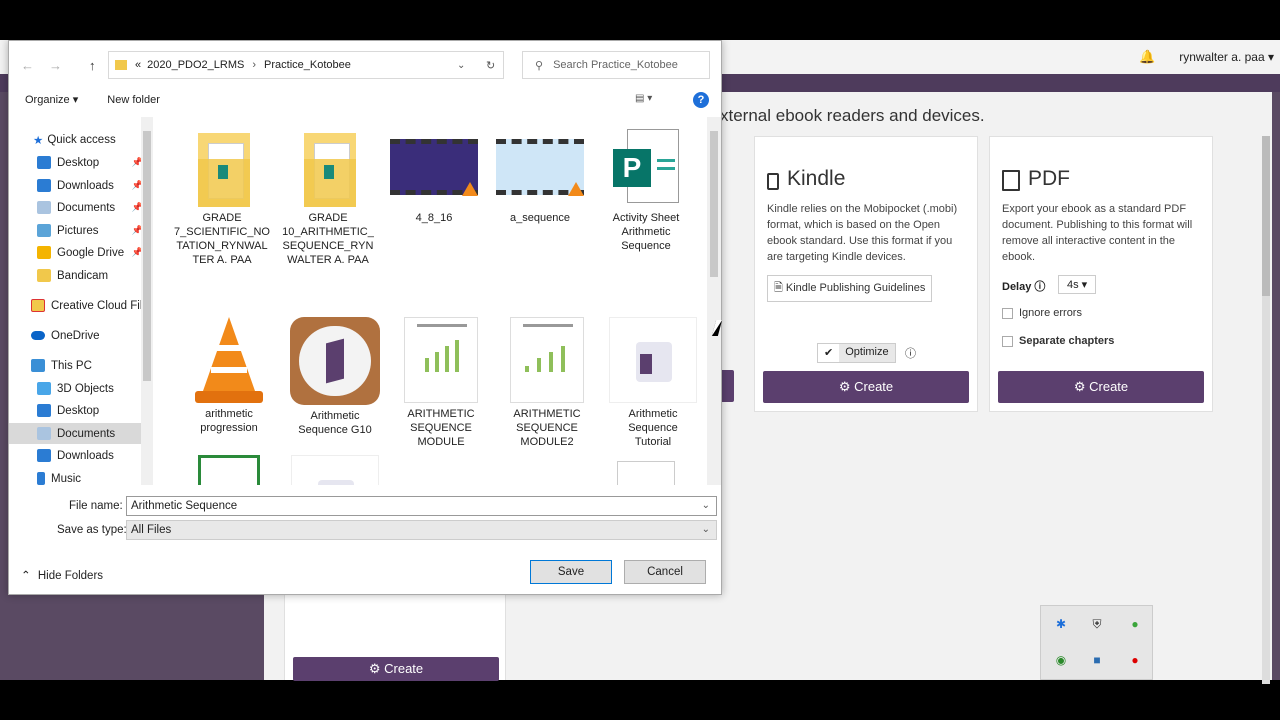  Describe the element at coordinates (1007, 341) in the screenshot. I see `separate-chapters-checkbox` at that location.